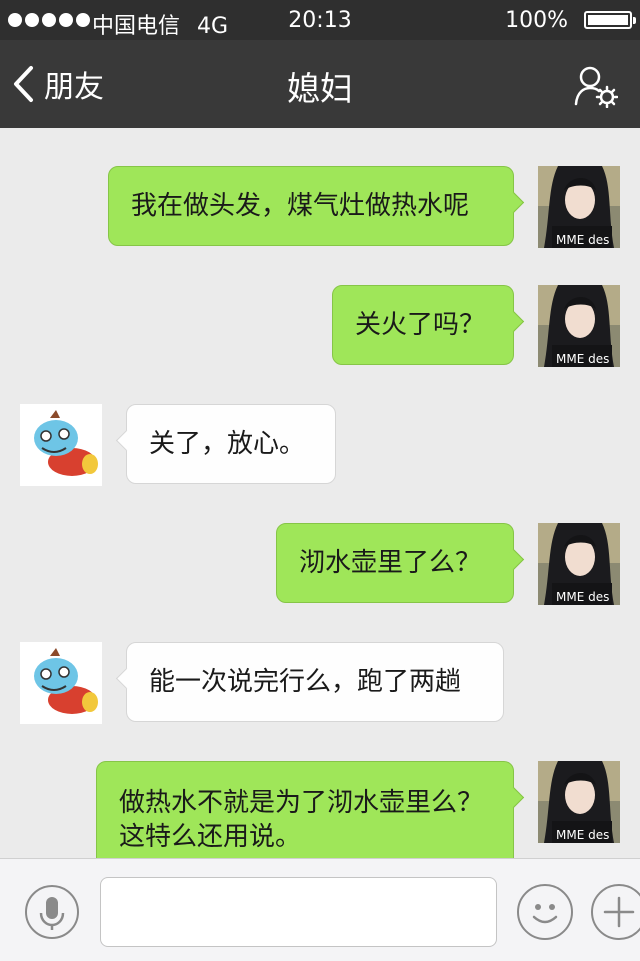  I want to click on message-bubble-sent: 关火了吗？, so click(428, 325).